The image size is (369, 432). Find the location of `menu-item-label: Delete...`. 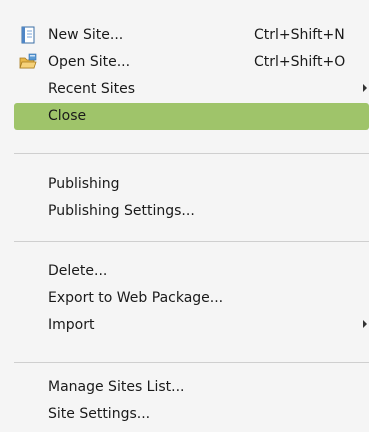

menu-item-label: Delete... is located at coordinates (78, 271).